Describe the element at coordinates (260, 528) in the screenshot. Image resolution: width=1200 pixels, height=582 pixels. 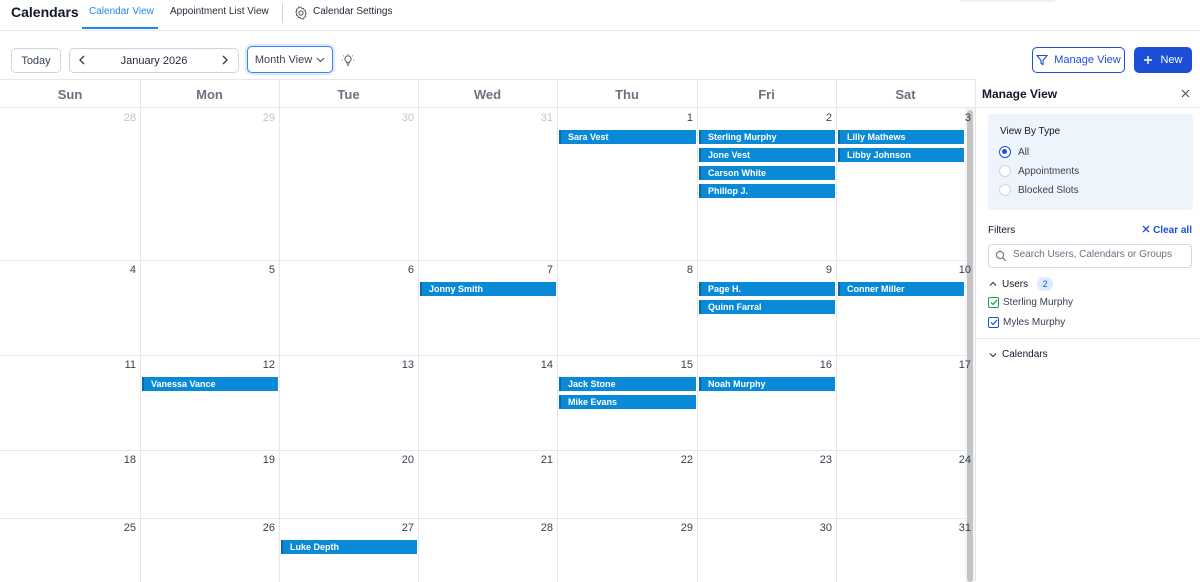
I see `day-number: 26` at that location.